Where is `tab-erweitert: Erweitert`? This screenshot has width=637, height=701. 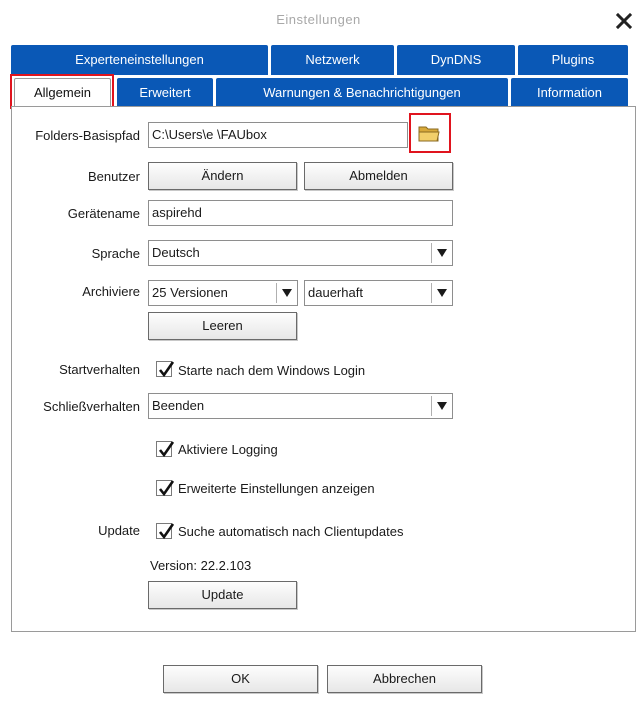
tab-erweitert: Erweitert is located at coordinates (165, 92).